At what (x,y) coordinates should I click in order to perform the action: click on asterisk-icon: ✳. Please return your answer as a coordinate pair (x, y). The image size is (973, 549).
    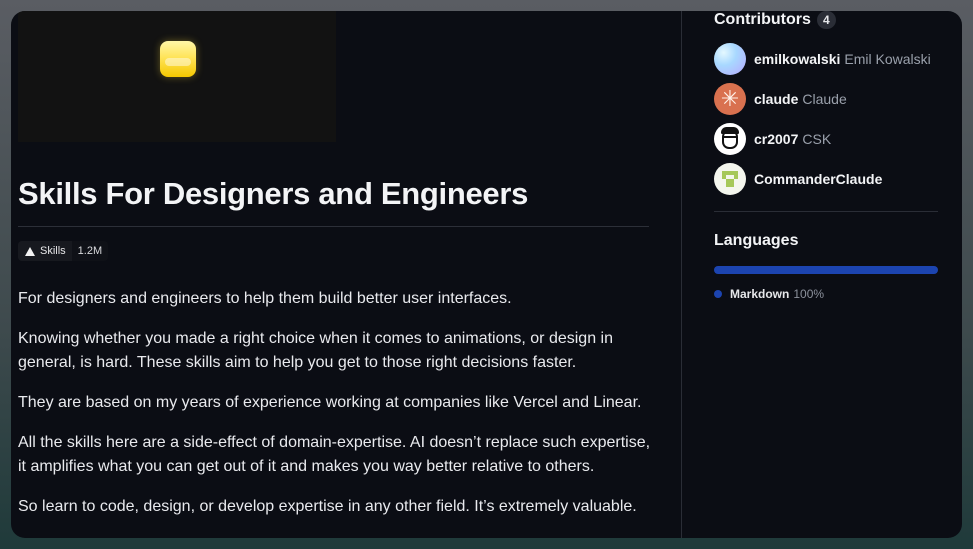
    Looking at the image, I should click on (730, 98).